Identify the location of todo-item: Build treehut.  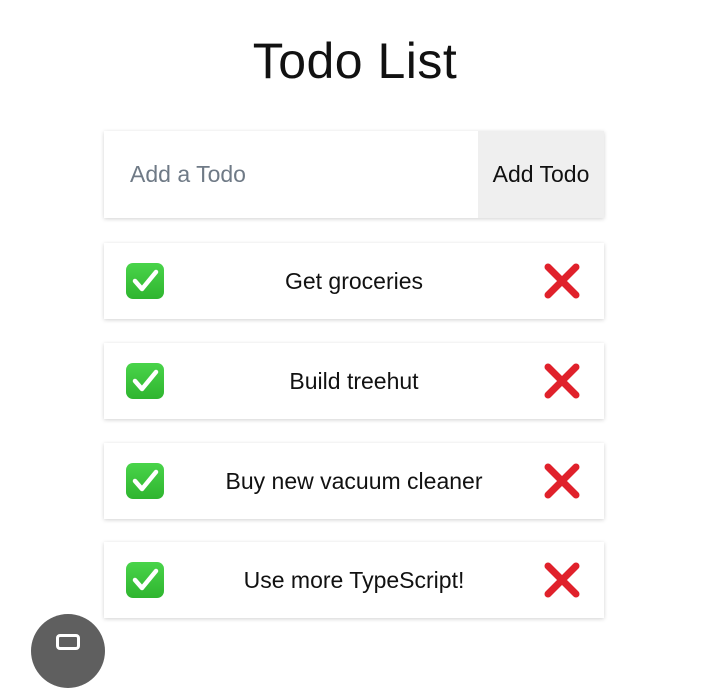
(354, 381).